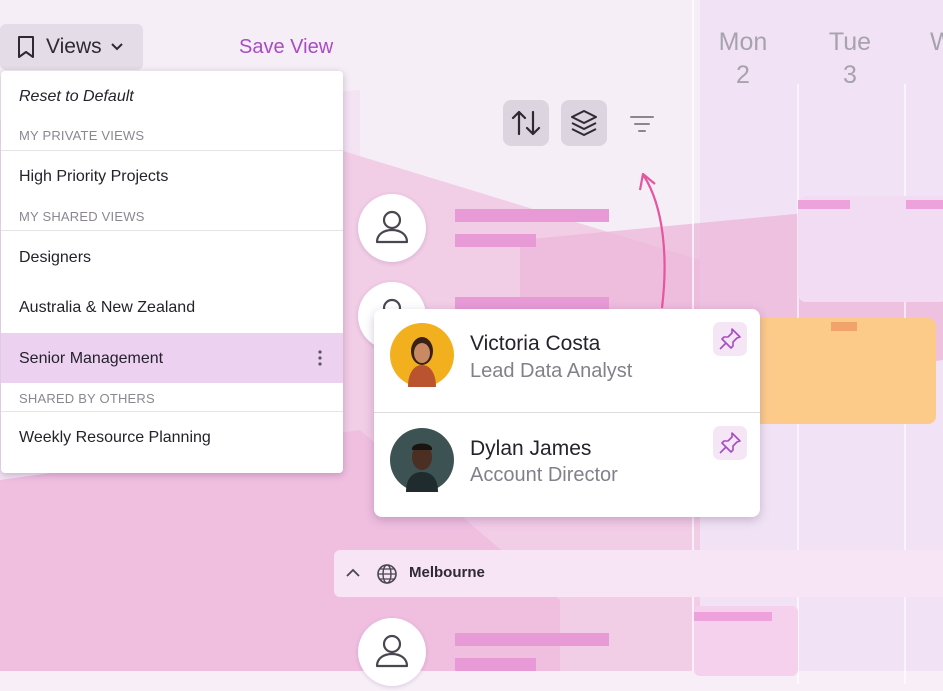 This screenshot has height=691, width=943. What do you see at coordinates (26, 47) in the screenshot?
I see `bookmark-icon` at bounding box center [26, 47].